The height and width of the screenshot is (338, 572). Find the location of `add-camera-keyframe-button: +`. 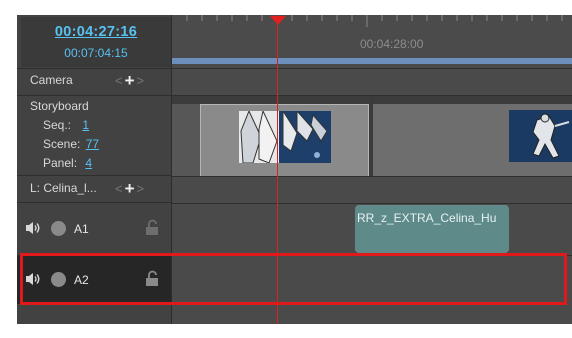

add-camera-keyframe-button: + is located at coordinates (130, 80).